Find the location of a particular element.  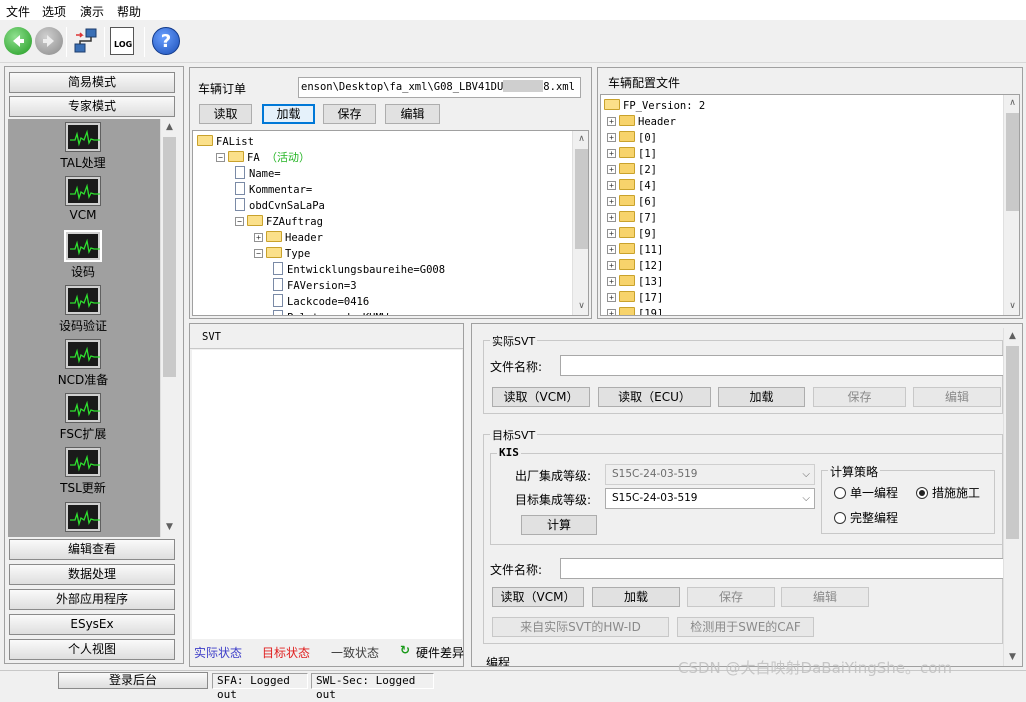

network-icon is located at coordinates (86, 41).